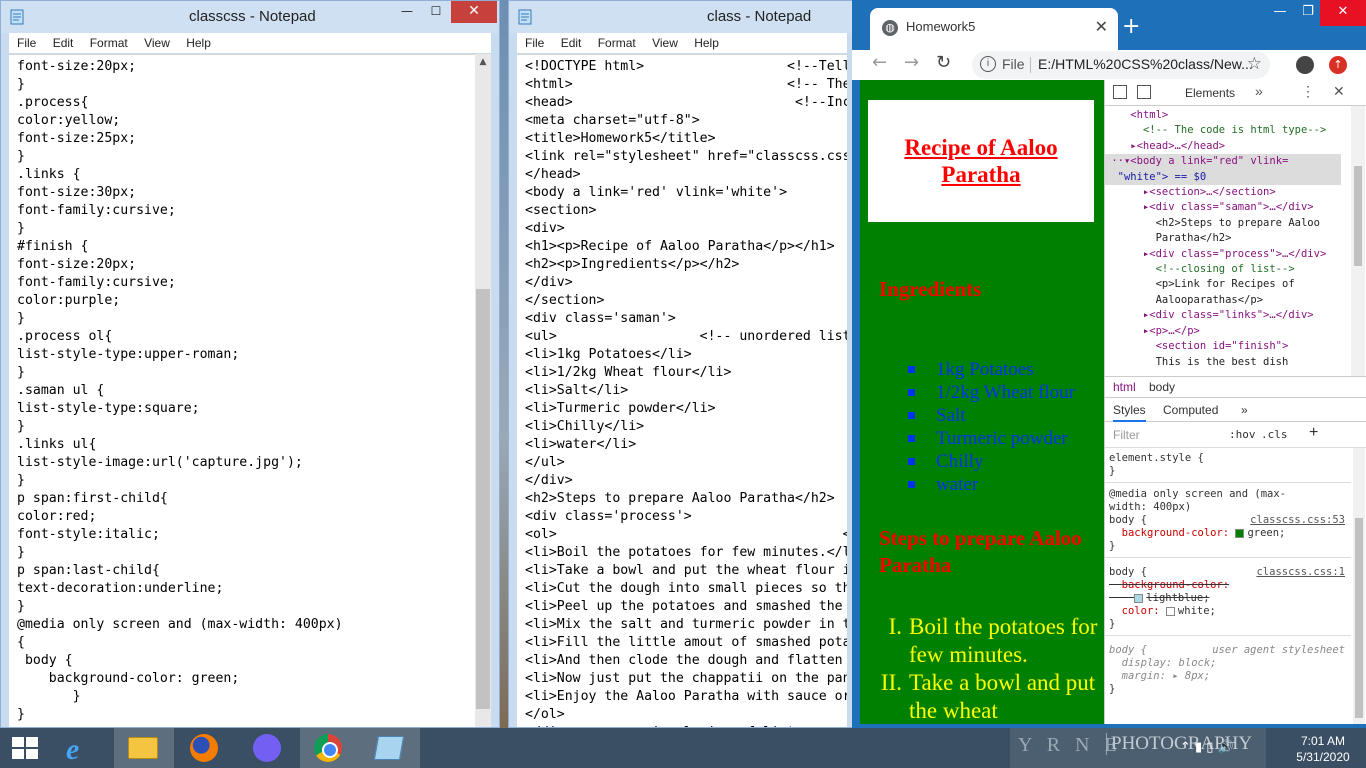 Image resolution: width=1366 pixels, height=768 pixels. I want to click on dom-line: <section id="finish">, so click(1223, 346).